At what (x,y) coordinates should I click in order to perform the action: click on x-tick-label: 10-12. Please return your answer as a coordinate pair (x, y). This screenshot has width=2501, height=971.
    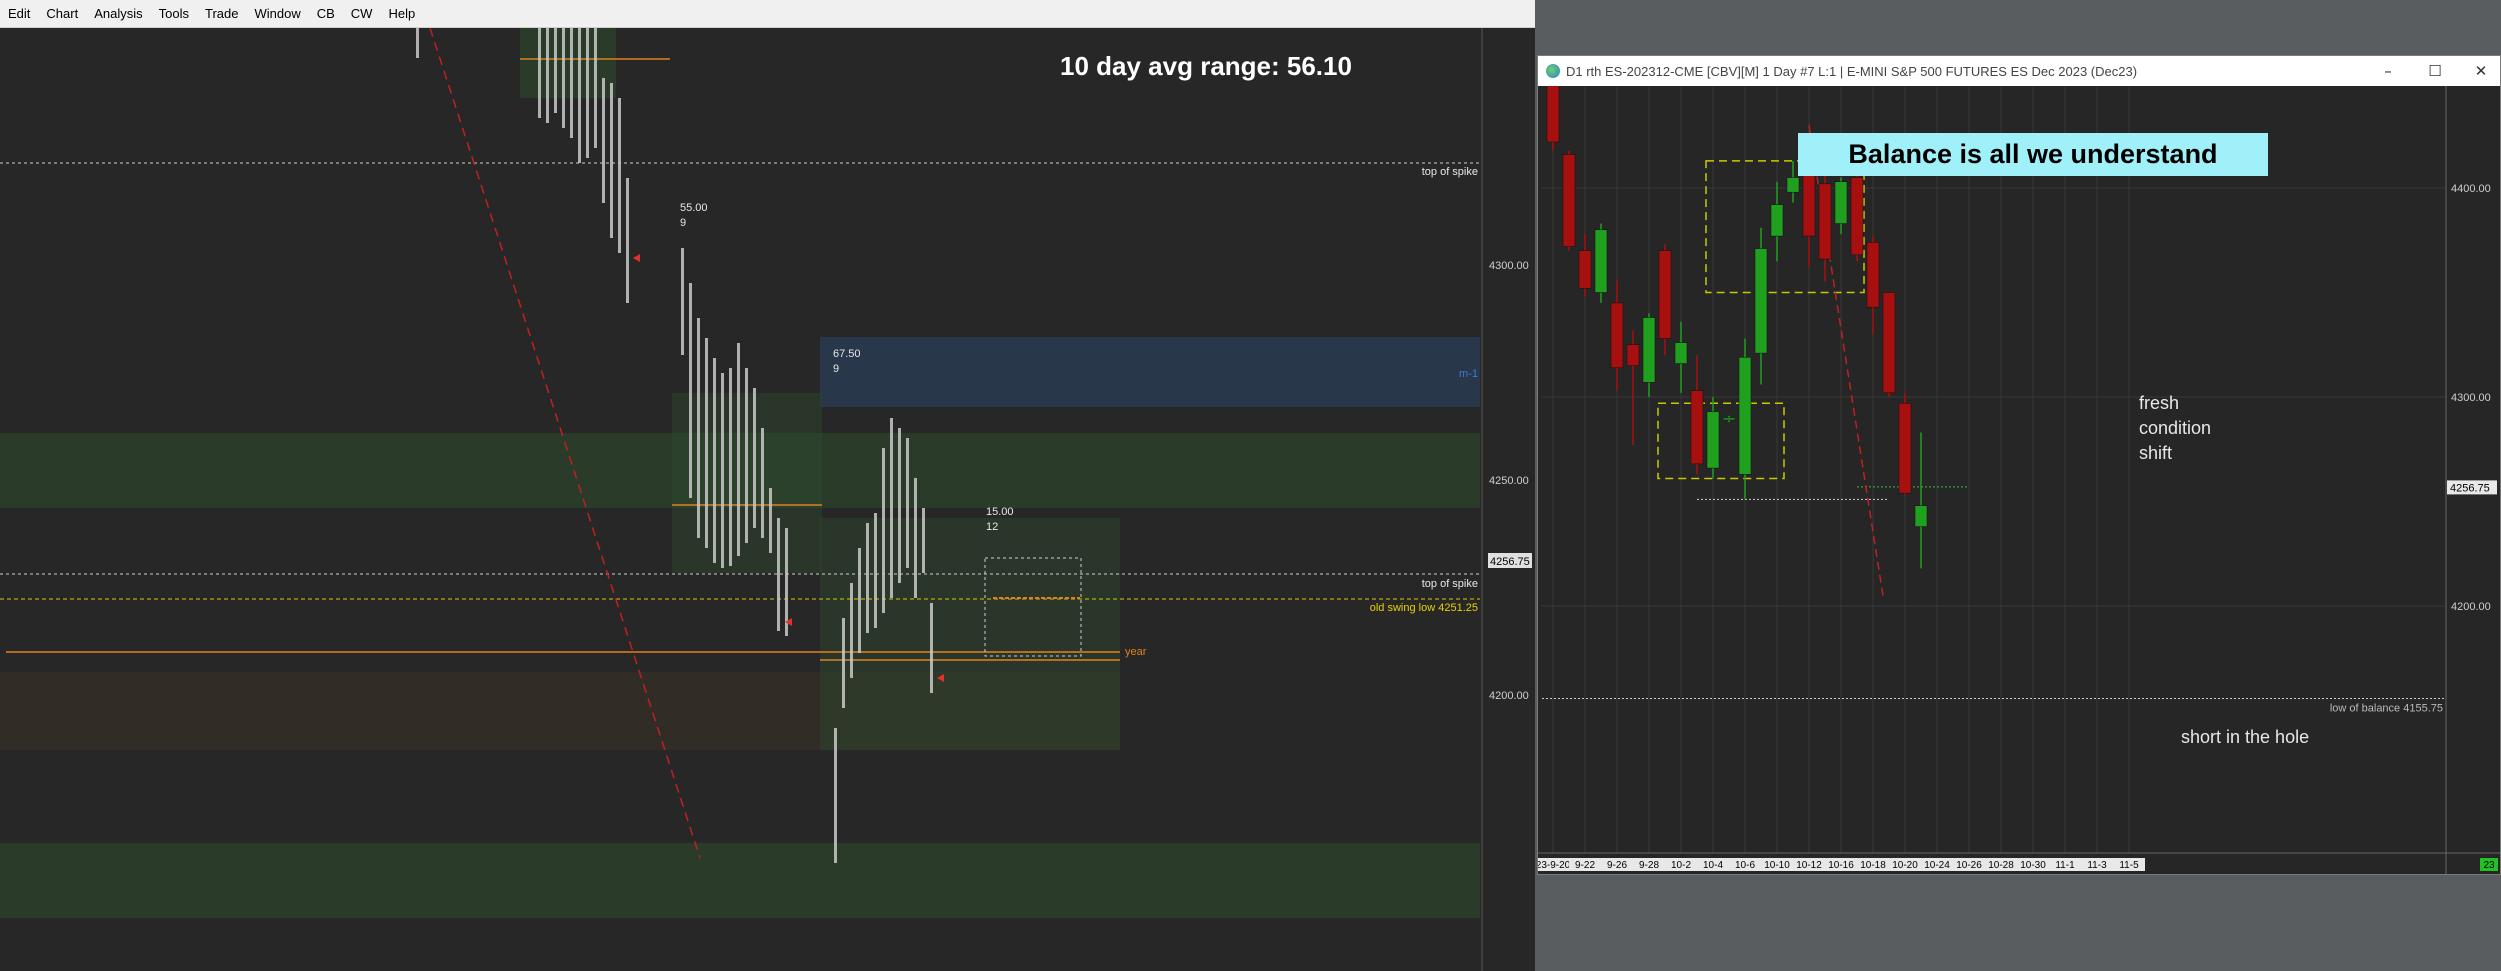
    Looking at the image, I should click on (1809, 865).